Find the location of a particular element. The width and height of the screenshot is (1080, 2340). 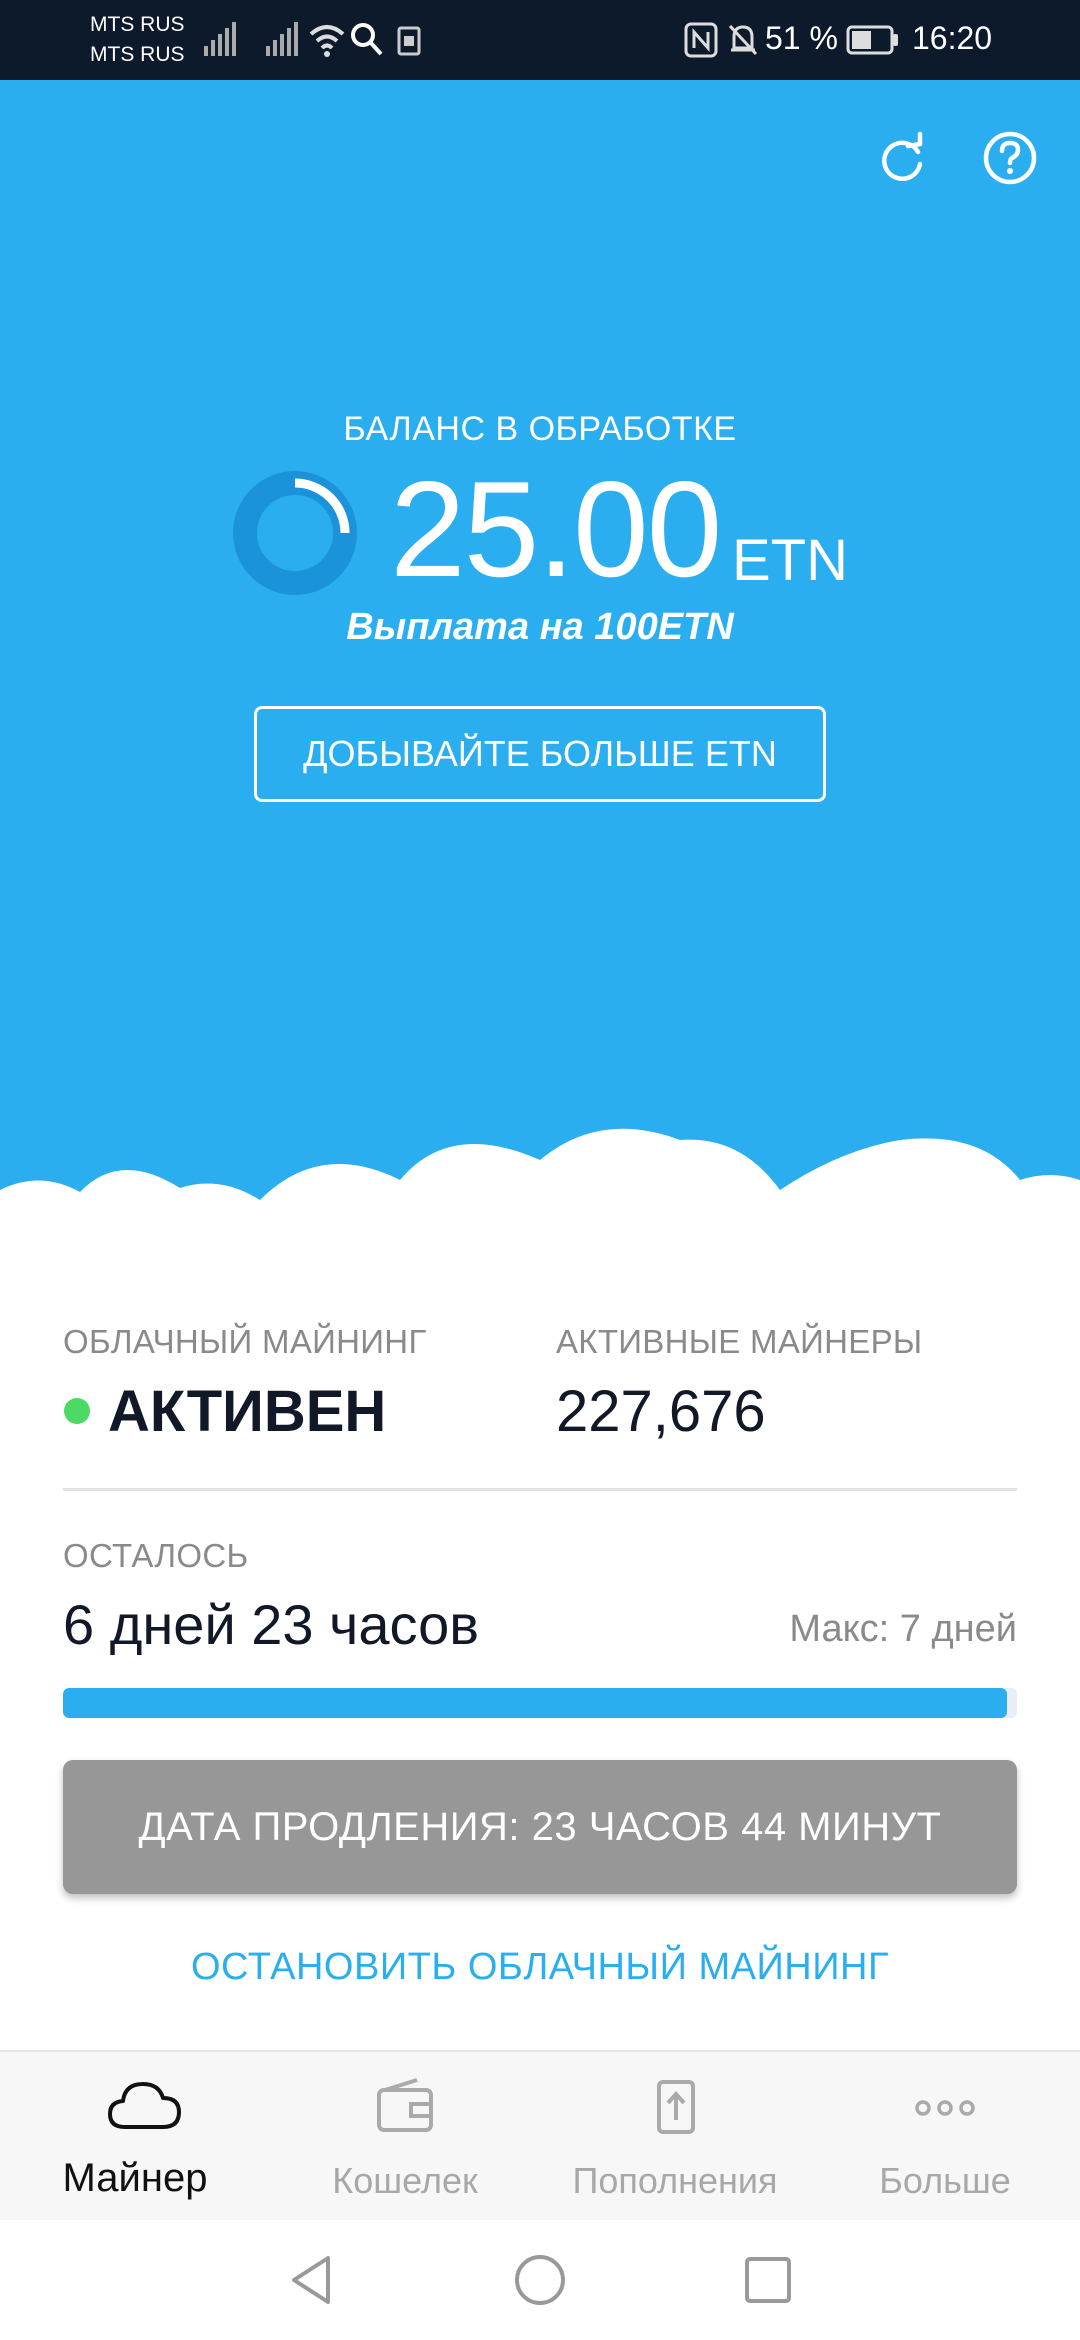

balance-unit: ETN is located at coordinates (790, 560).